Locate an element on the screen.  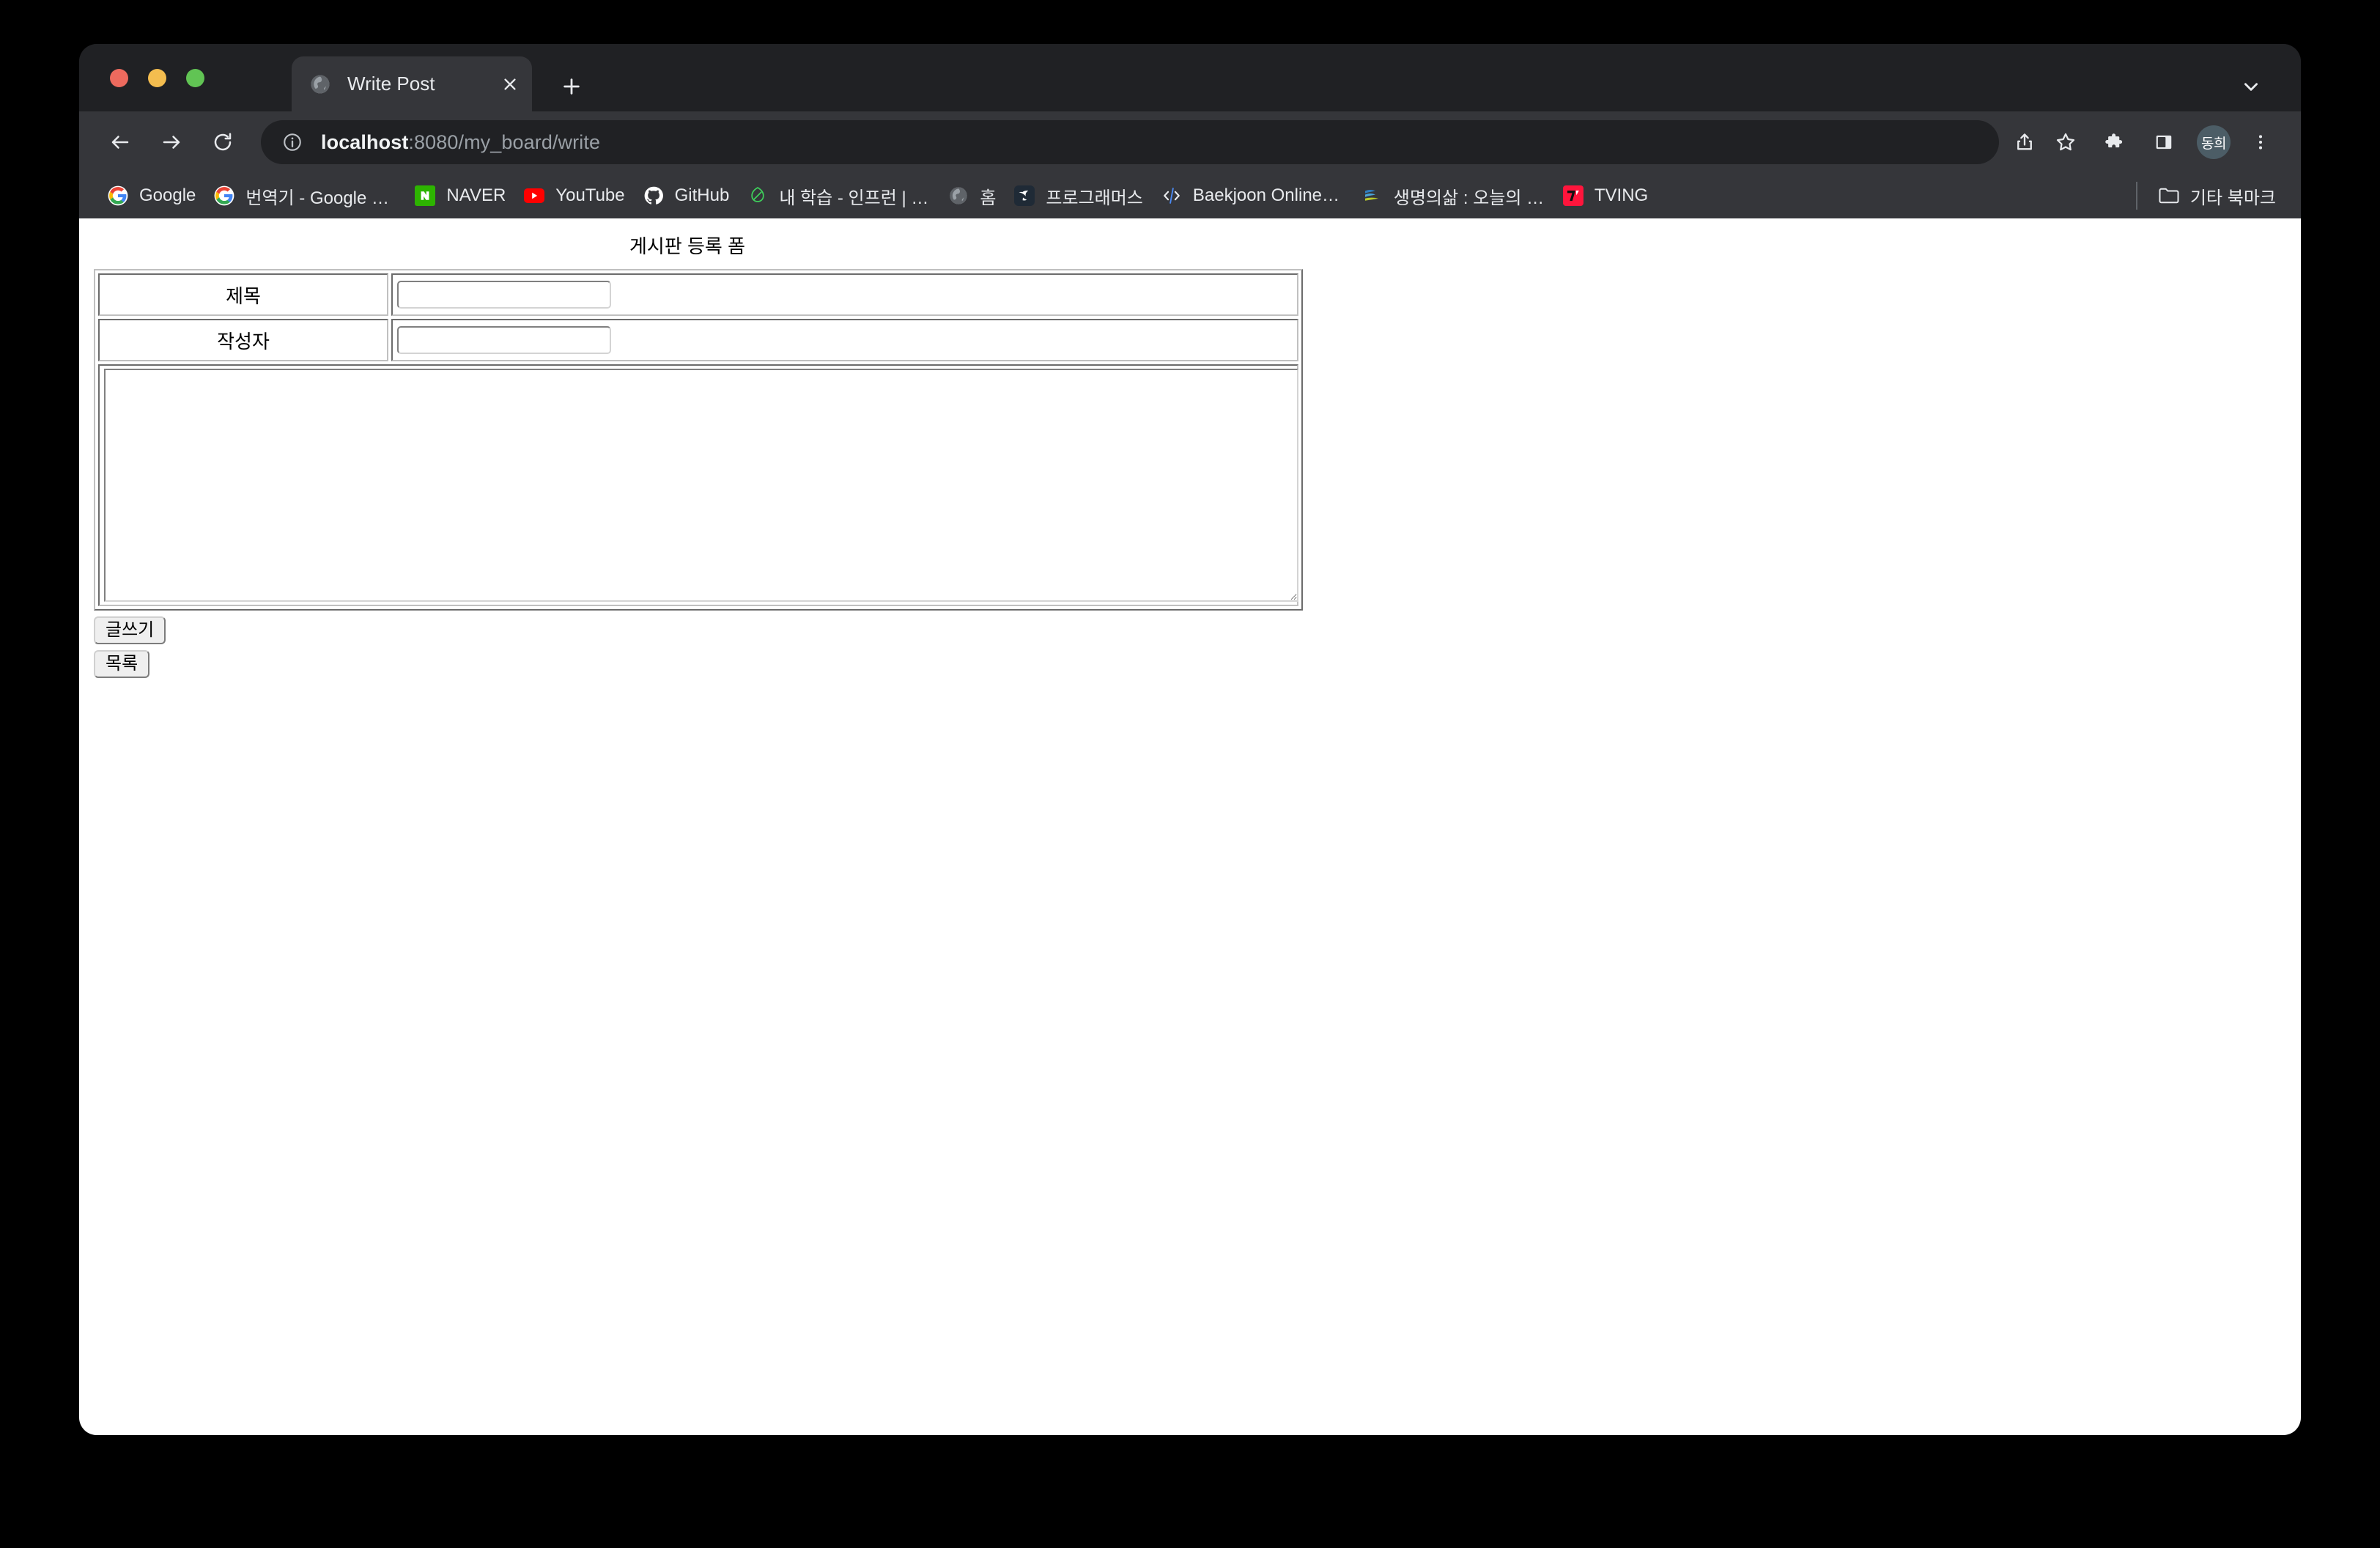
writer-label: 작성자 is located at coordinates (243, 340).